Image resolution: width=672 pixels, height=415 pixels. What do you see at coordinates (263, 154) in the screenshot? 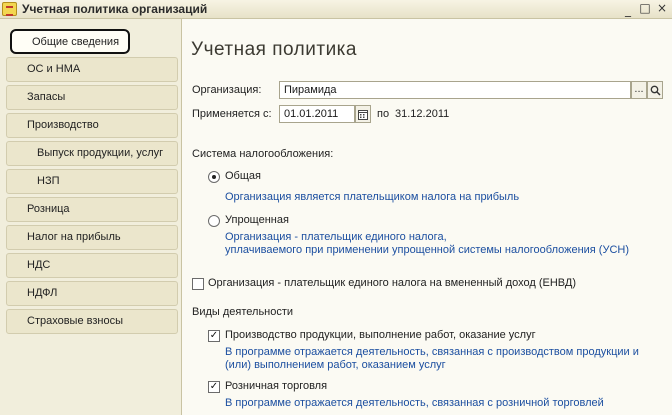
I see `tax-system-label: Система налогообложения:` at bounding box center [263, 154].